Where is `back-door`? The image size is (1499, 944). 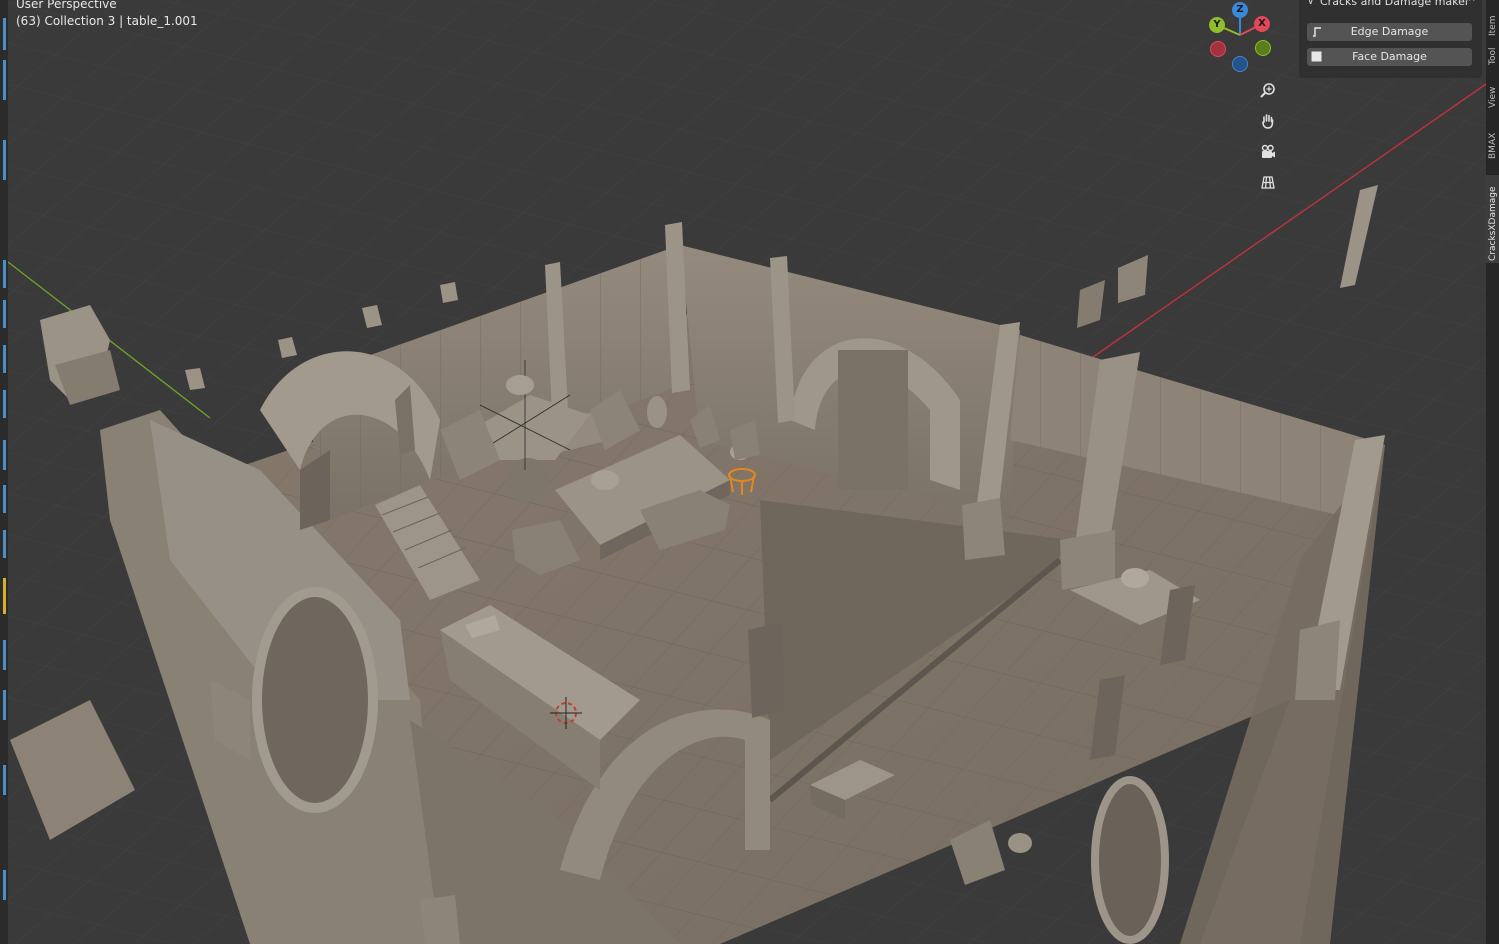 back-door is located at coordinates (873, 420).